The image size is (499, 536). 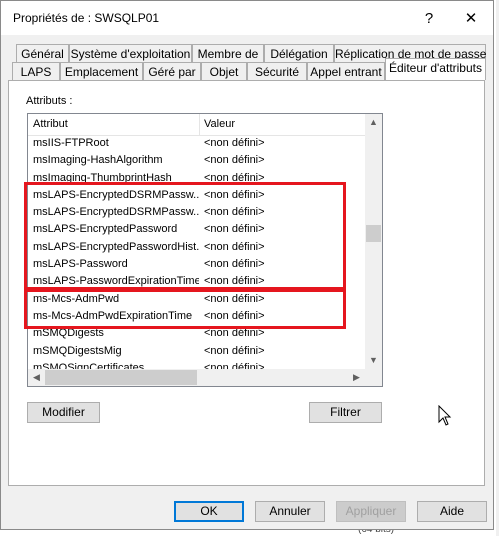 What do you see at coordinates (86, 18) in the screenshot?
I see `window-title: Propriétés de : SWSQLP01` at bounding box center [86, 18].